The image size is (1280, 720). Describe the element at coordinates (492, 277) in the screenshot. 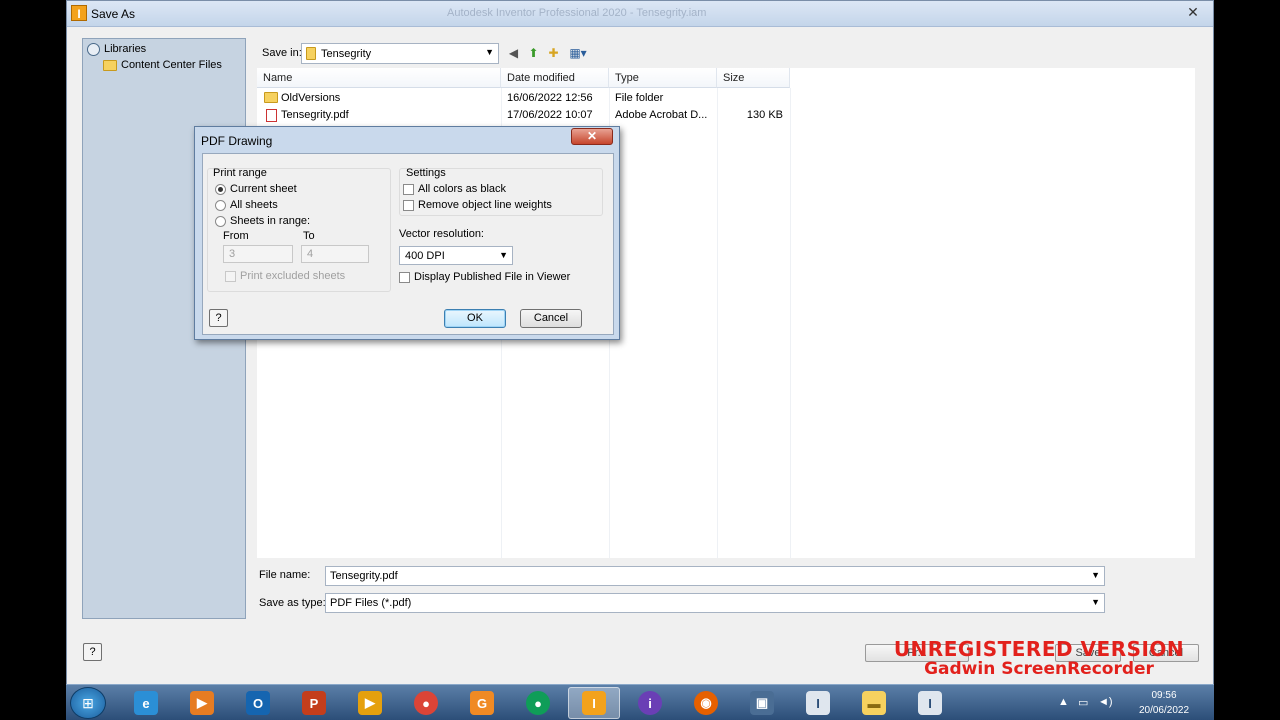

I see `checkbox-label: Display Published File in Viewer` at that location.